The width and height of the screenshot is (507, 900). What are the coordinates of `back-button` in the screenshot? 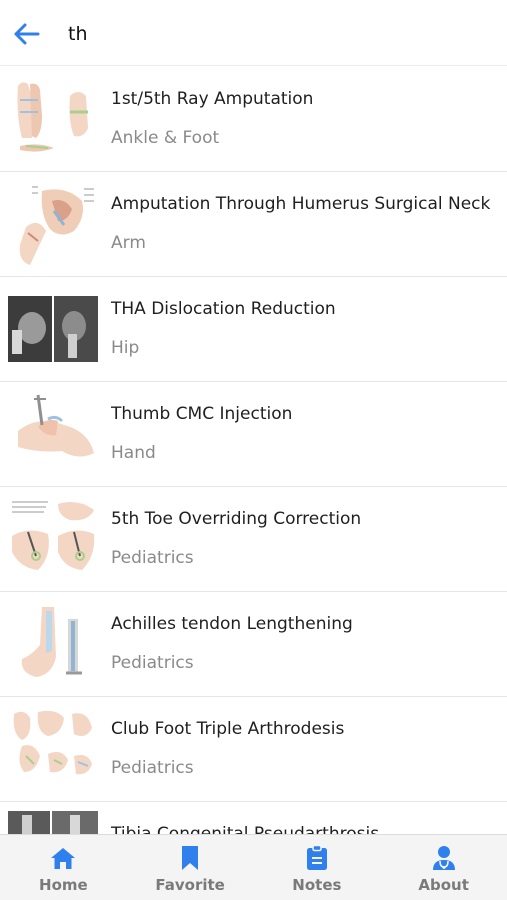 It's located at (26, 34).